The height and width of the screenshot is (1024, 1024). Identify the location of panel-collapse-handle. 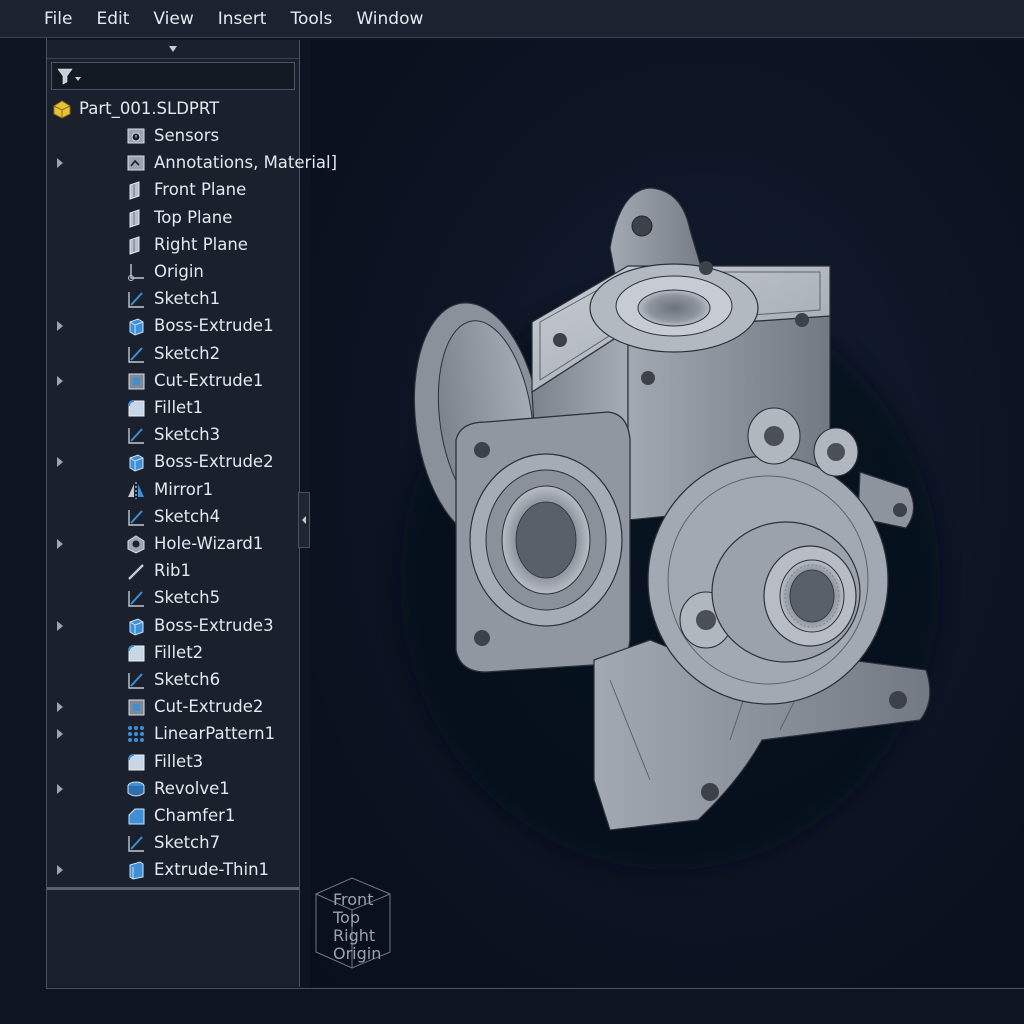
(304, 520).